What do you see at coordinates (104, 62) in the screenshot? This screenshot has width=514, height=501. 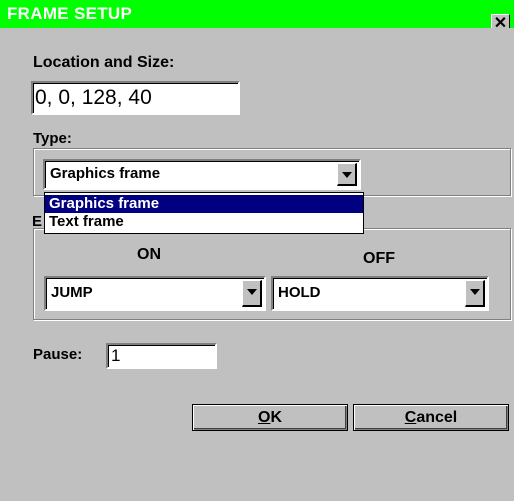 I see `location-label: Location and Size:` at bounding box center [104, 62].